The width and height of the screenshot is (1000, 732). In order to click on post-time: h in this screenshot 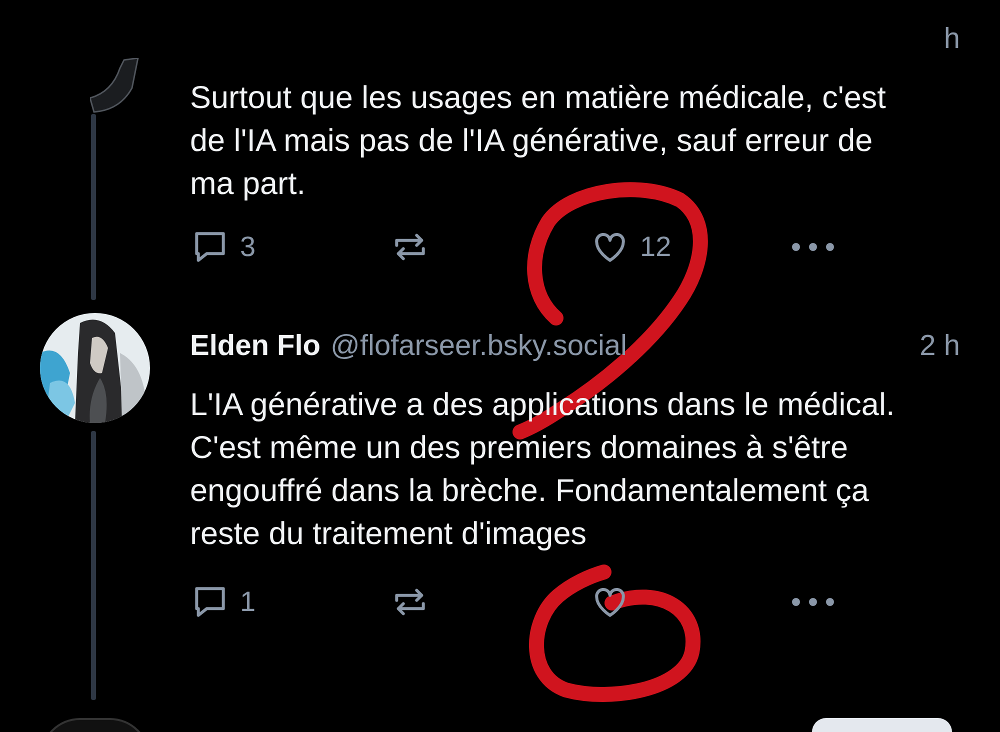, I will do `click(952, 40)`.